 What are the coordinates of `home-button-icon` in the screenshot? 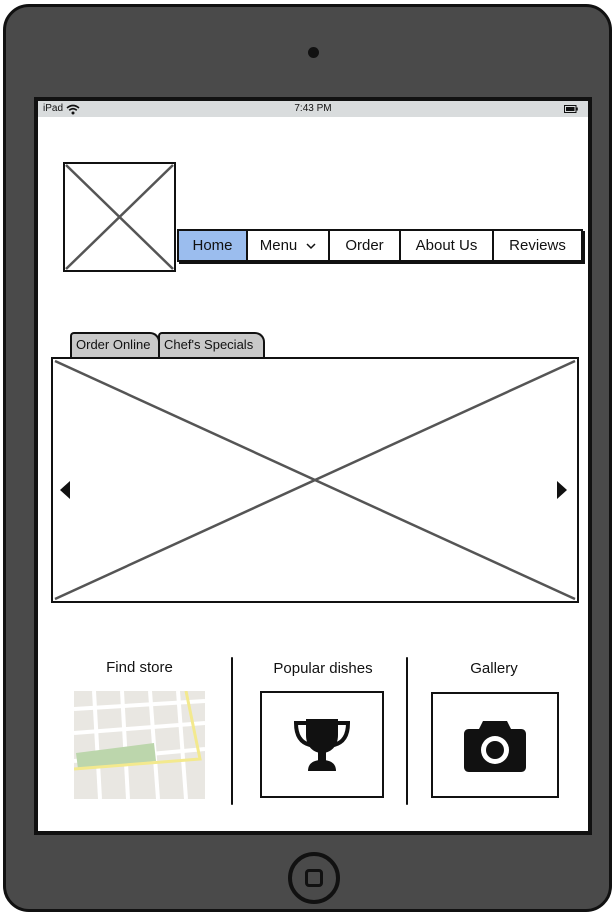 It's located at (314, 878).